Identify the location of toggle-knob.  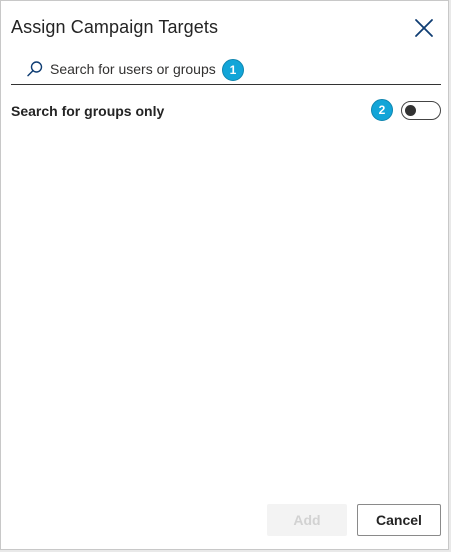
(410, 110).